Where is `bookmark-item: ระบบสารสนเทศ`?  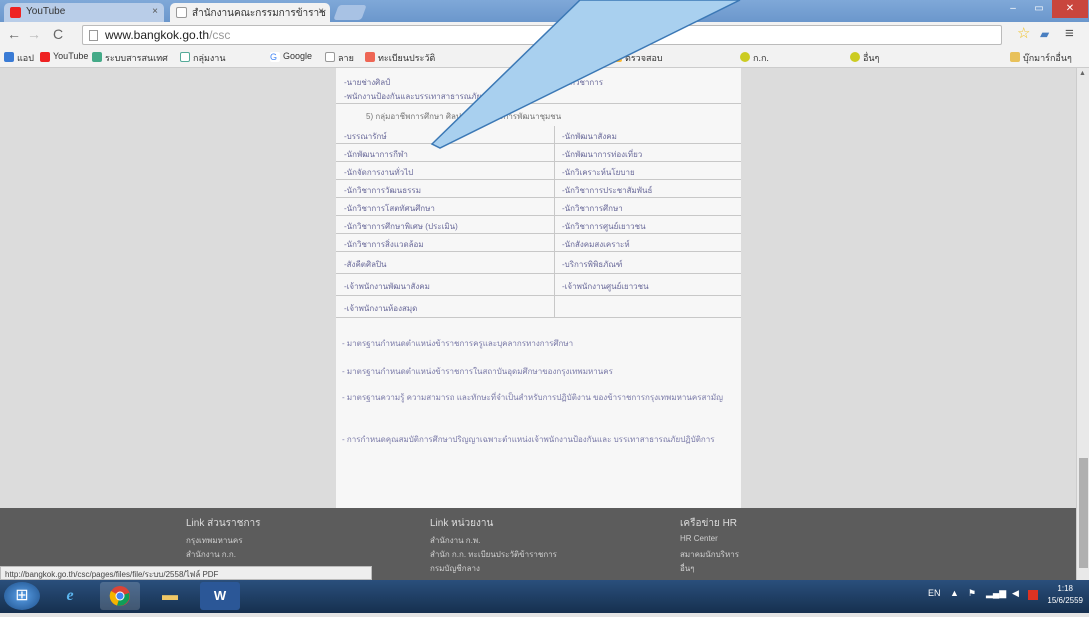
bookmark-item: ระบบสารสนเทศ is located at coordinates (130, 58).